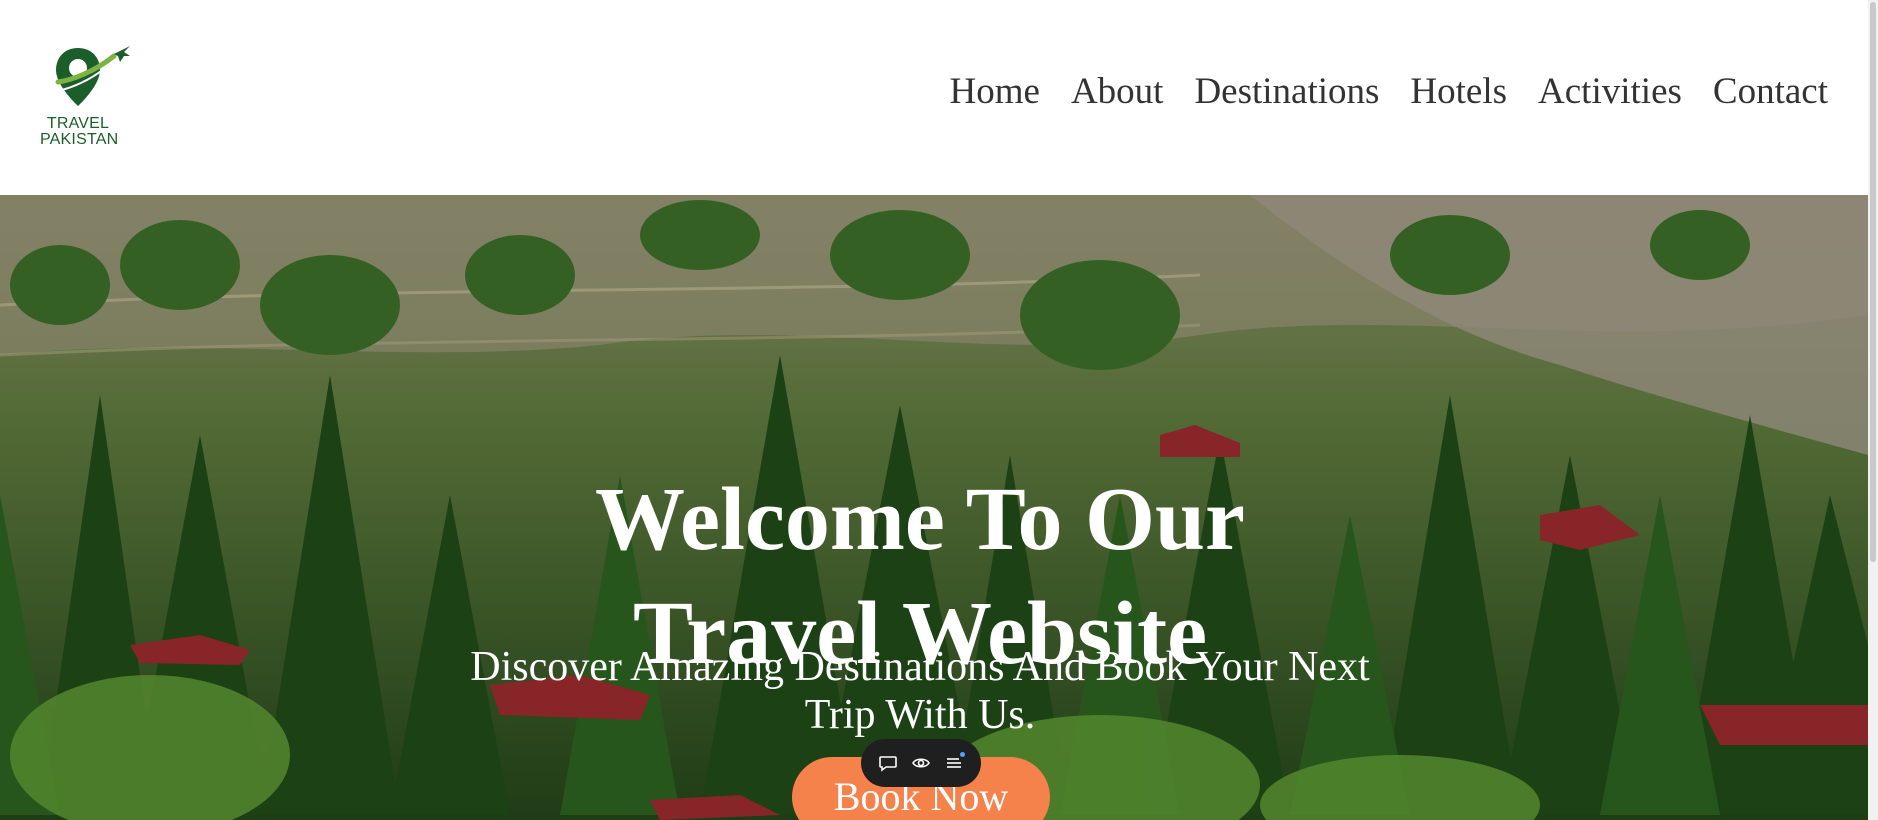  Describe the element at coordinates (920, 519) in the screenshot. I see `hero-title-line1: Welcome To Our` at that location.